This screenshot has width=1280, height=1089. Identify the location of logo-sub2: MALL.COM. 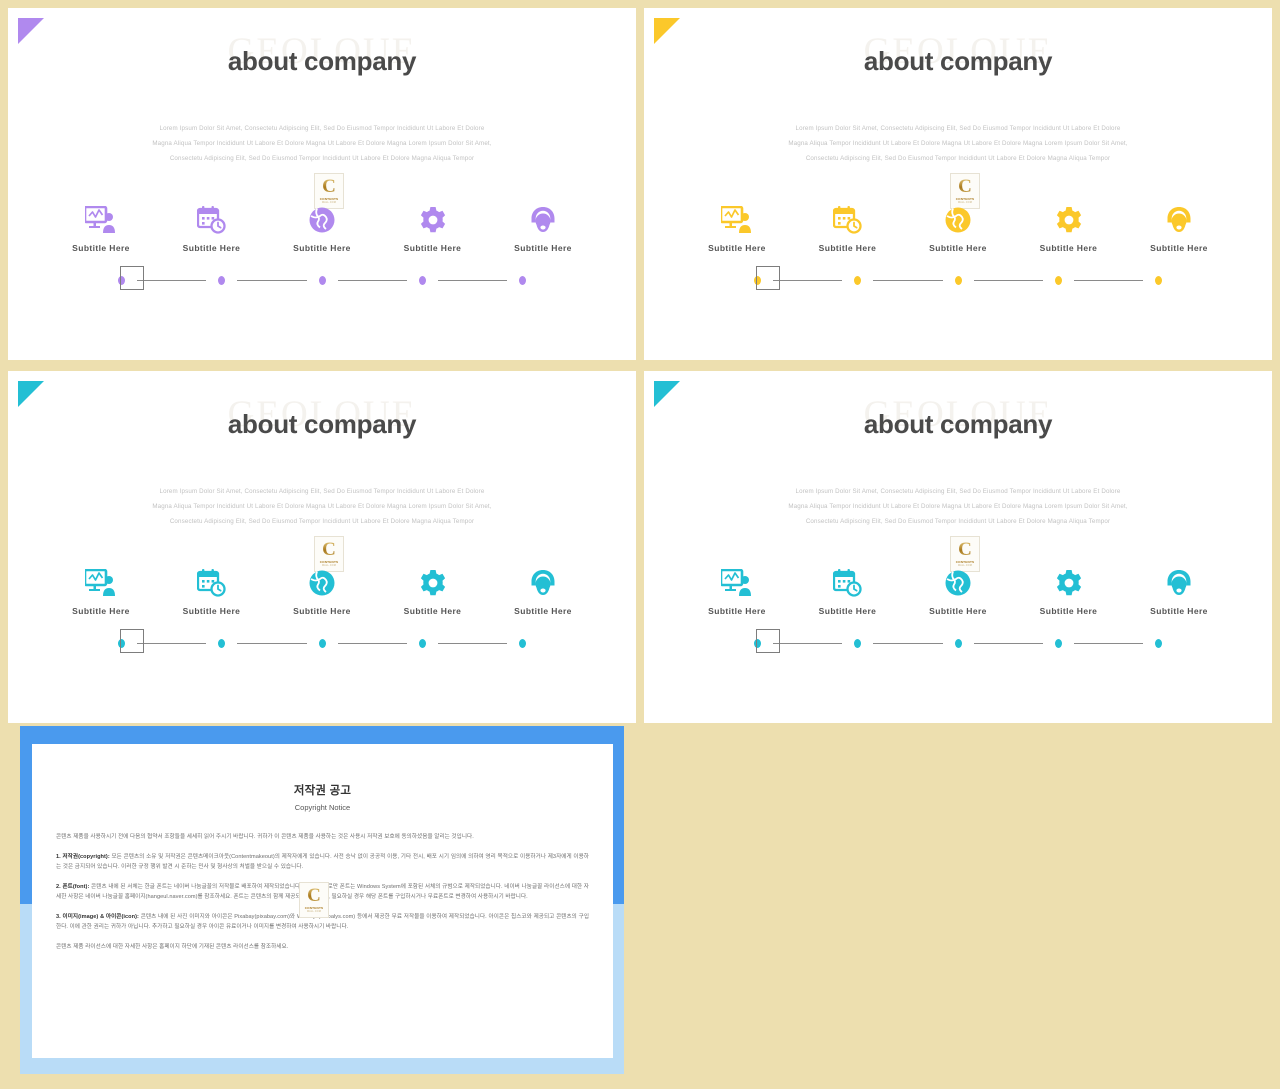
(314, 912).